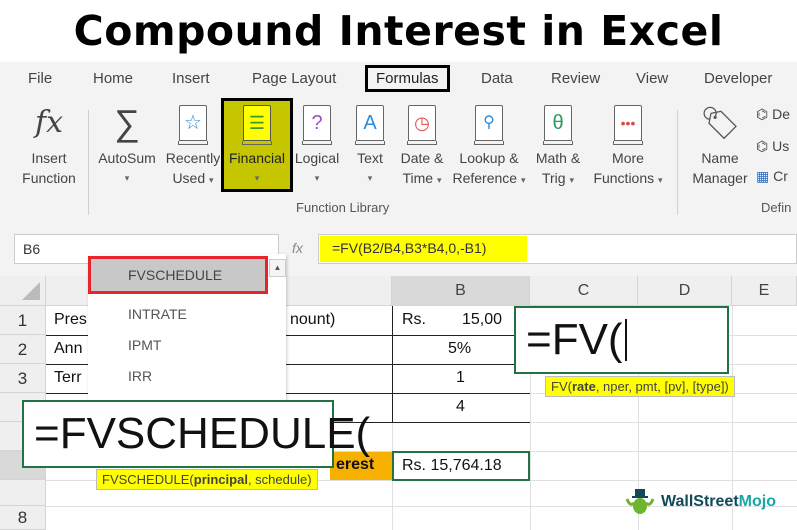  Describe the element at coordinates (407, 78) in the screenshot. I see `tab-formulas: Formulas` at that location.